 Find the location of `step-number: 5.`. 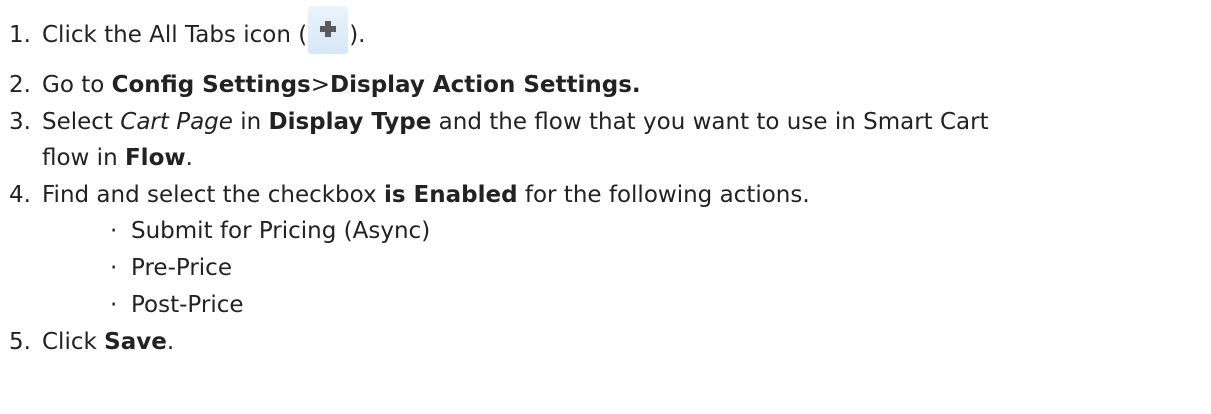

step-number: 5. is located at coordinates (20, 342).